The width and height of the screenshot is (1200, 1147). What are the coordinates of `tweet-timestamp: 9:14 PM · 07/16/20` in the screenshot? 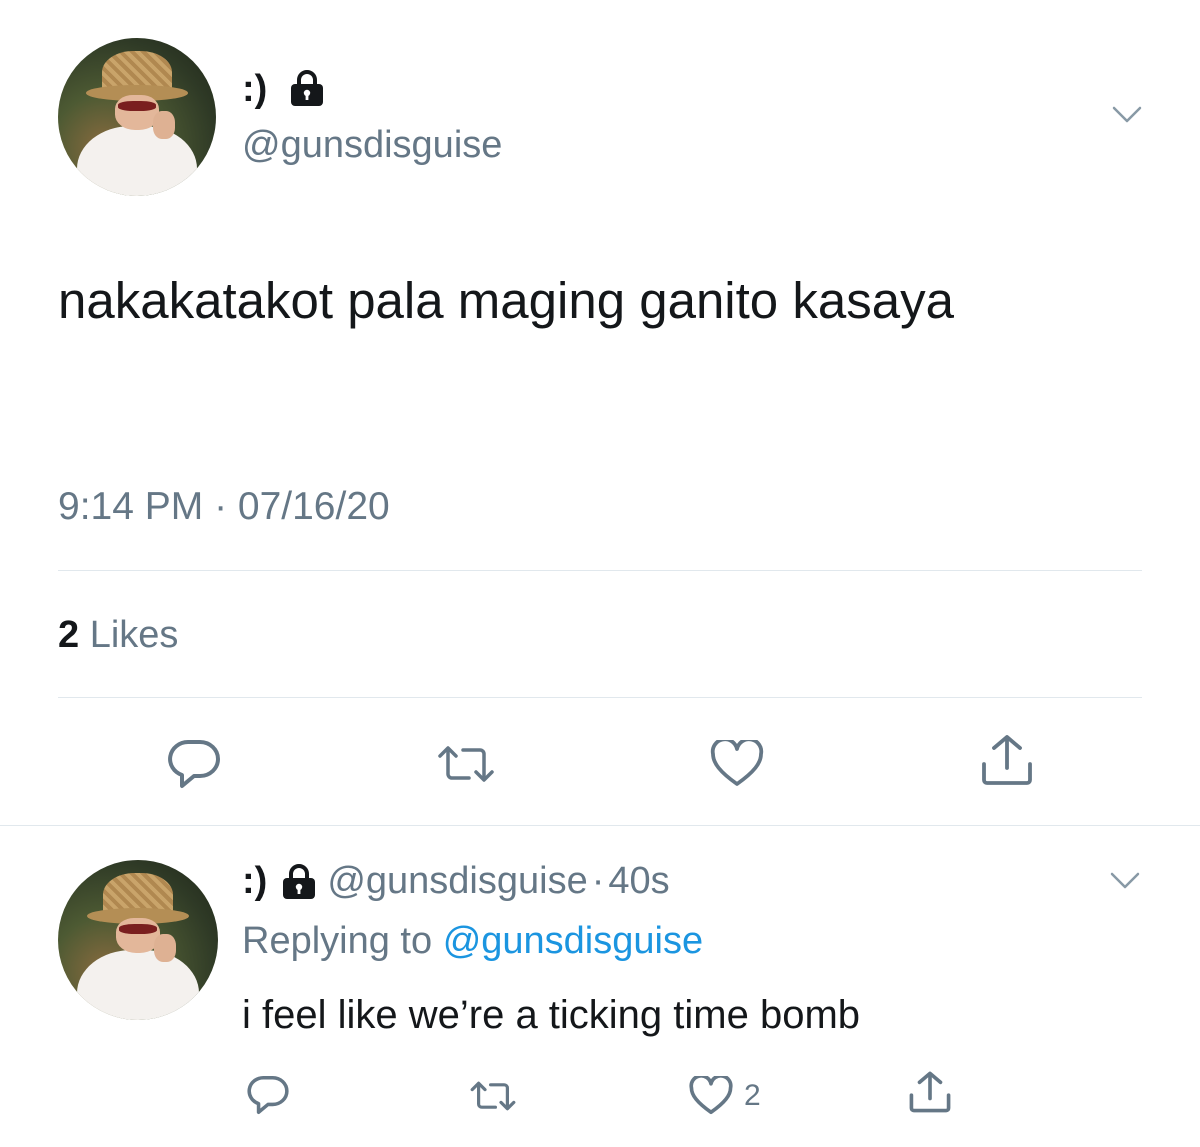 It's located at (224, 507).